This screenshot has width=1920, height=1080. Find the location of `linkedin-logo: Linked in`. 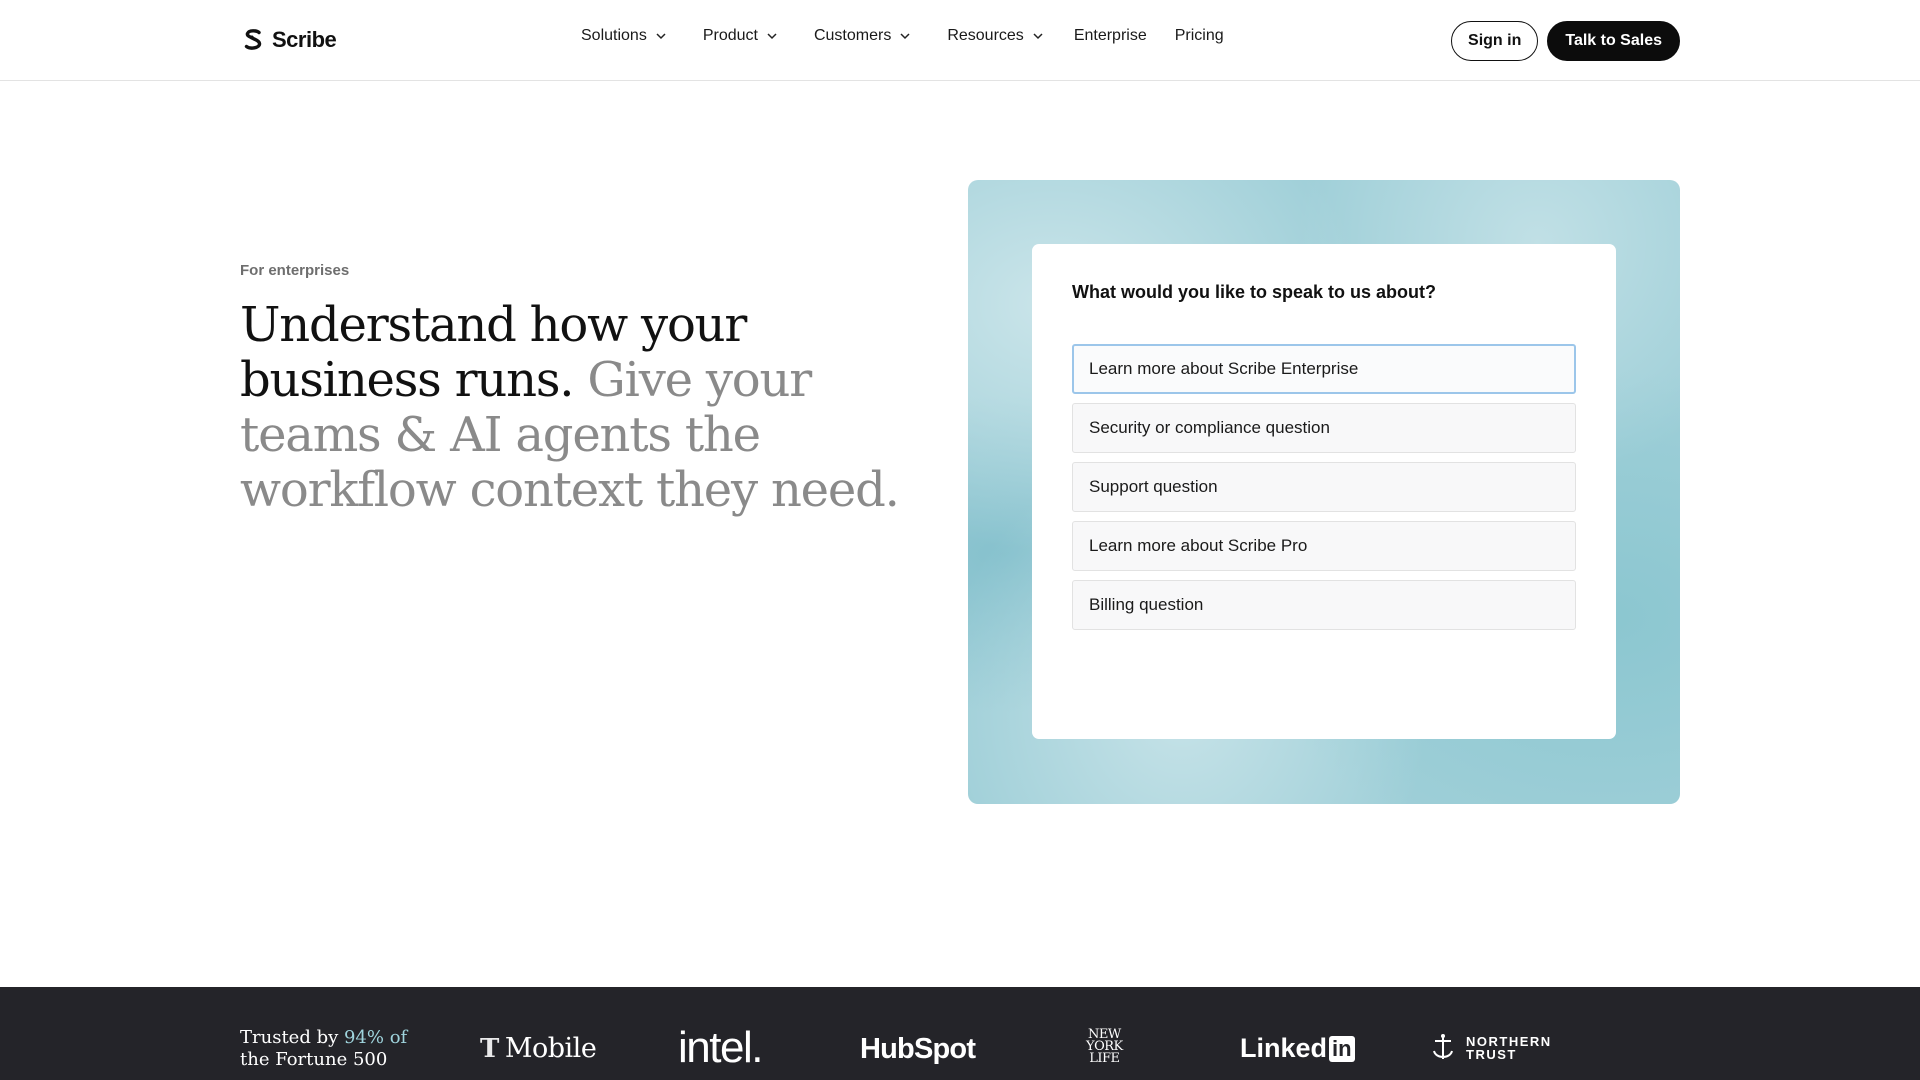

linkedin-logo: Linked in is located at coordinates (1297, 1048).